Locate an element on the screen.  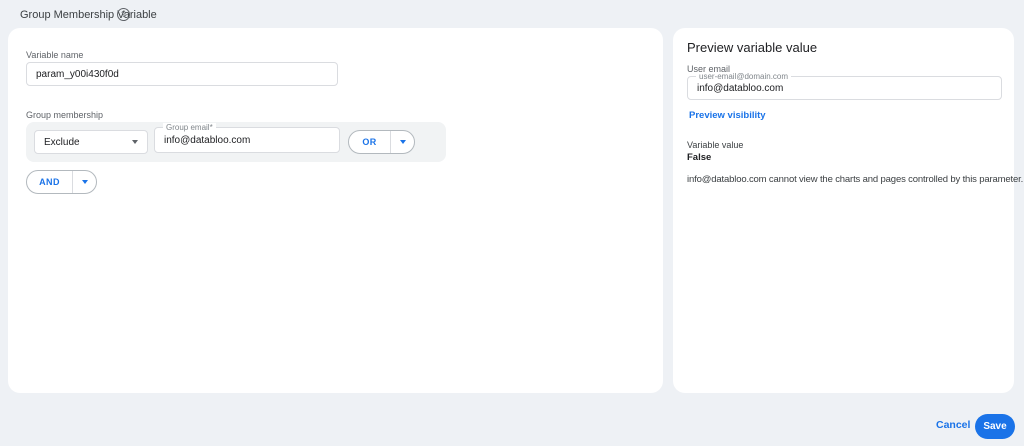
operator-dropdown-value: Exclude is located at coordinates (62, 142).